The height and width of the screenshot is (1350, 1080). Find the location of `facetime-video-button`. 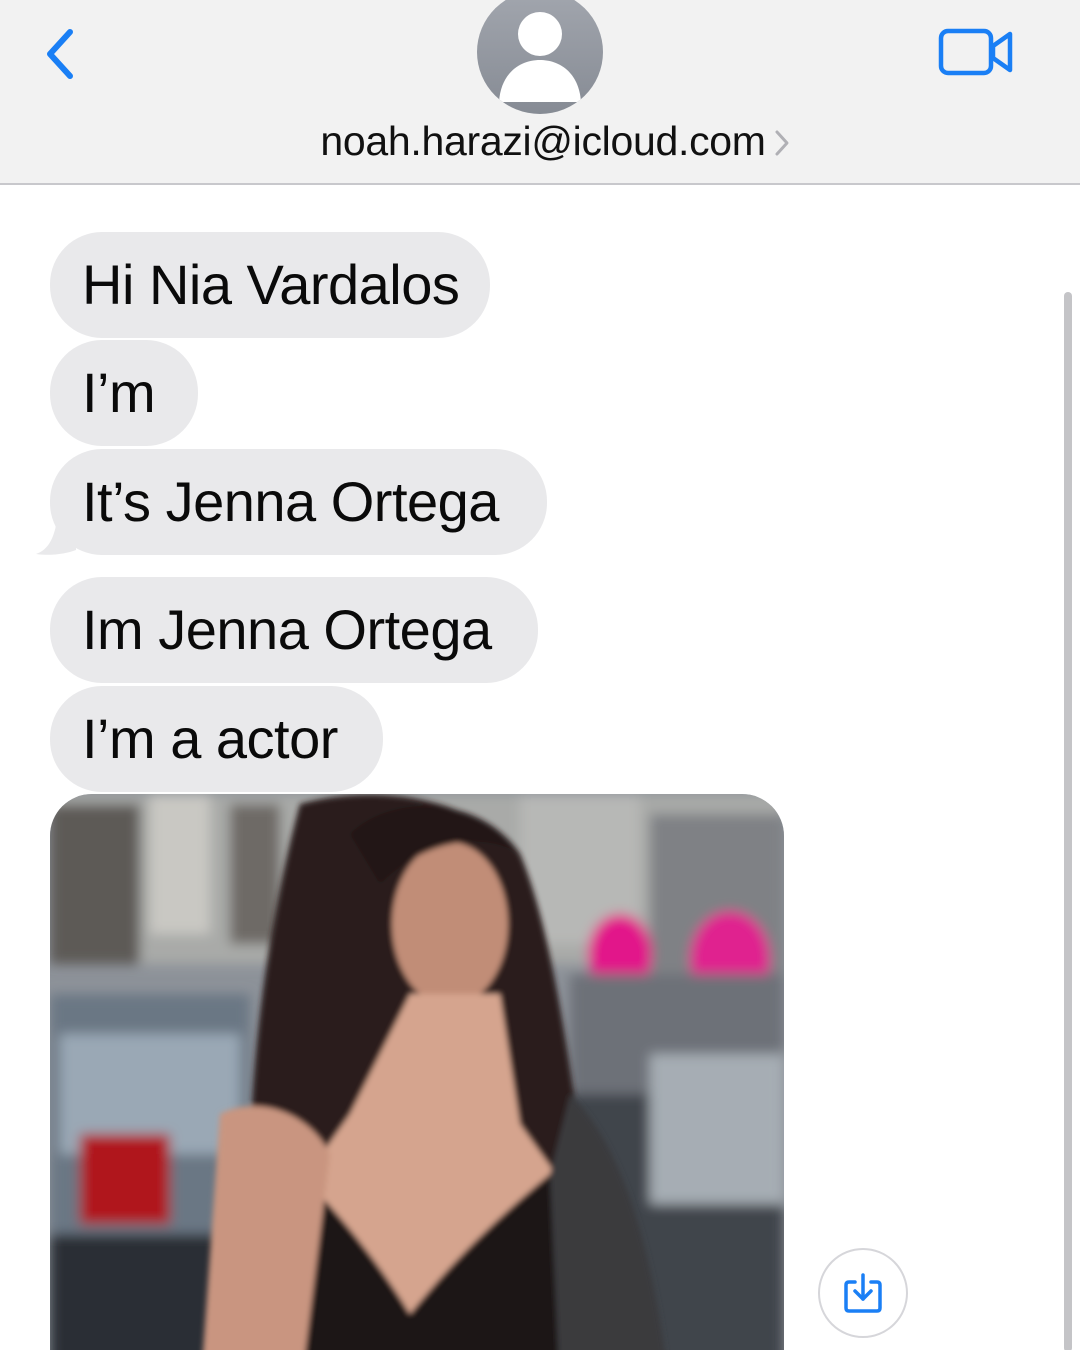

facetime-video-button is located at coordinates (976, 52).